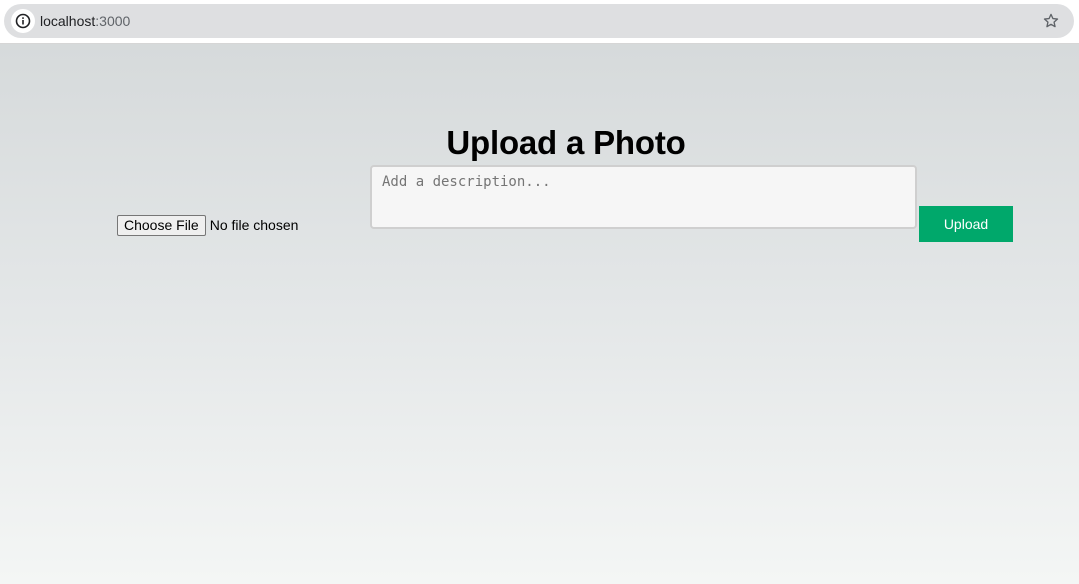  What do you see at coordinates (113, 21) in the screenshot?
I see `url-port: :3000` at bounding box center [113, 21].